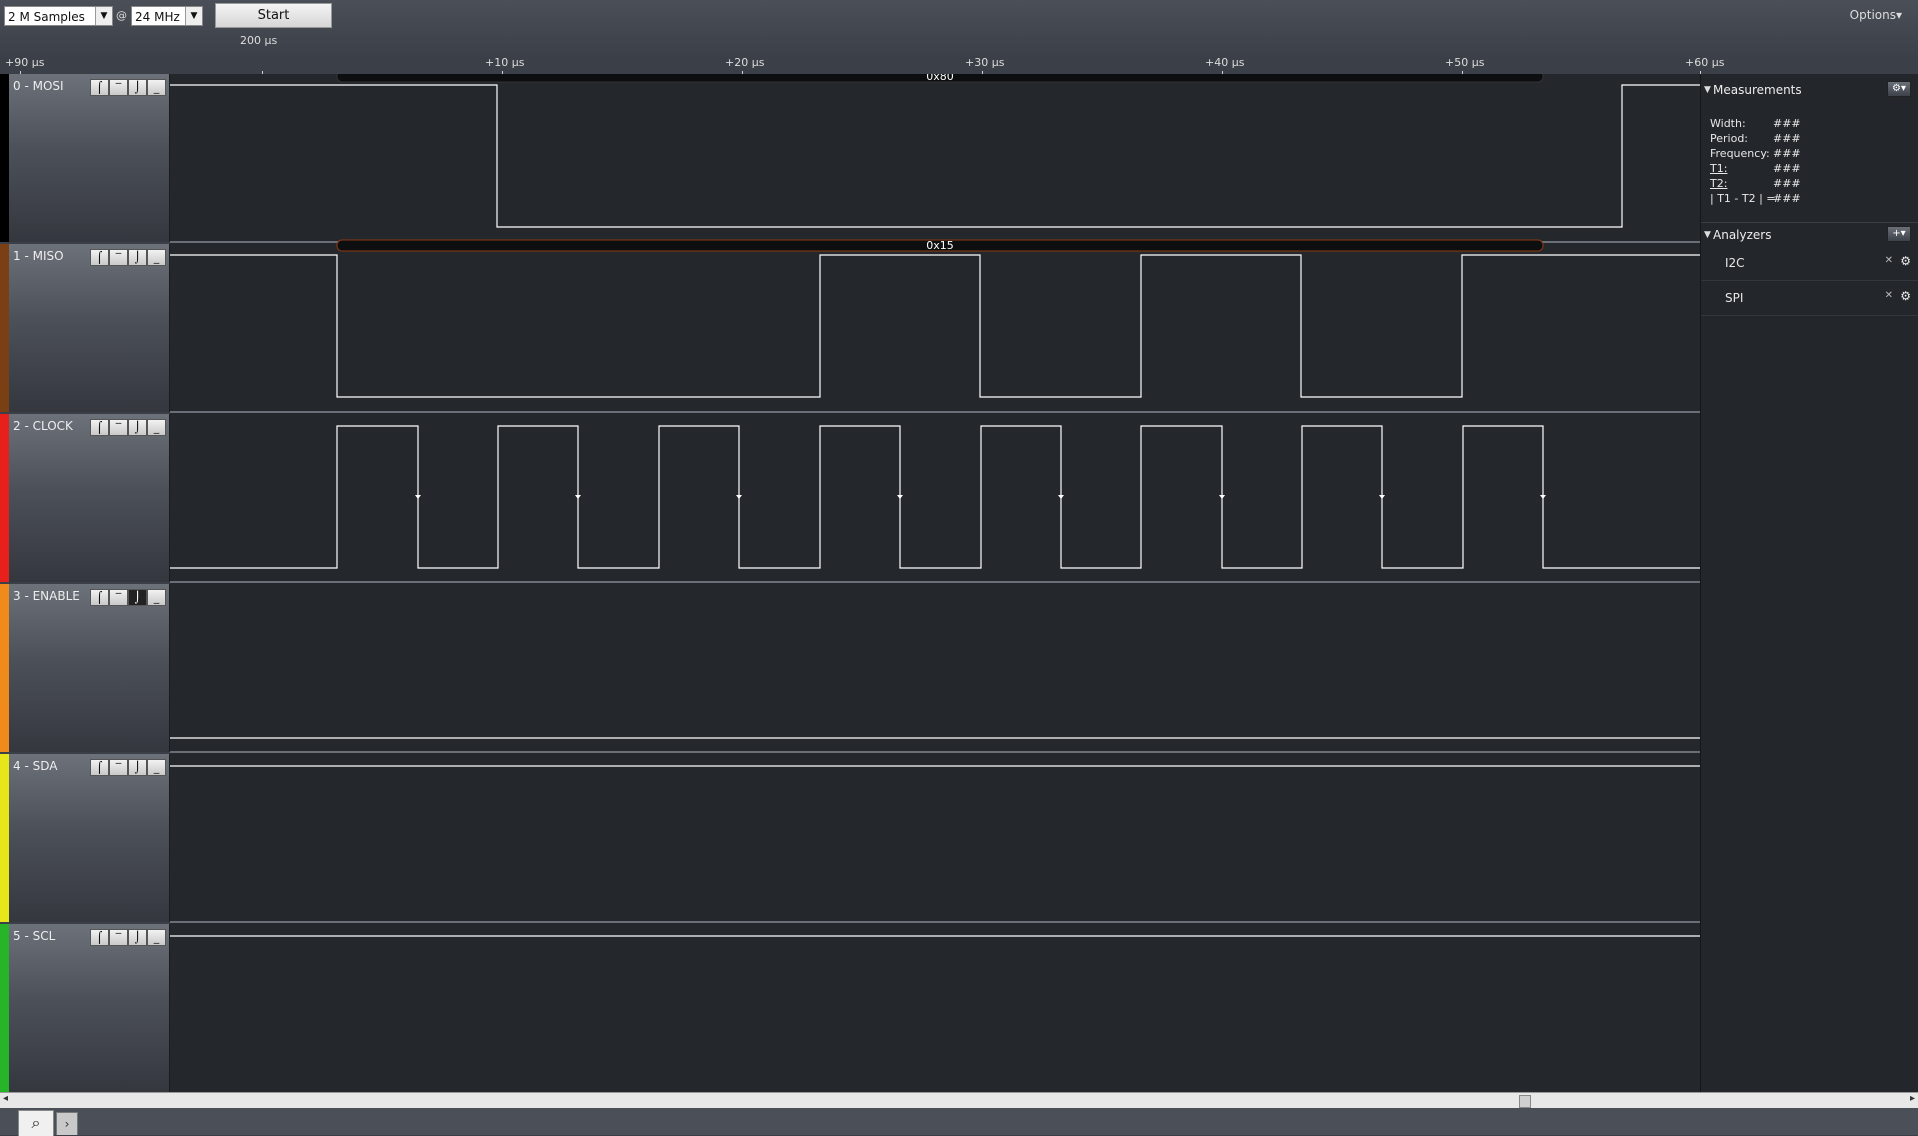  What do you see at coordinates (505, 62) in the screenshot?
I see `ruler-tick-label: +10 µs` at bounding box center [505, 62].